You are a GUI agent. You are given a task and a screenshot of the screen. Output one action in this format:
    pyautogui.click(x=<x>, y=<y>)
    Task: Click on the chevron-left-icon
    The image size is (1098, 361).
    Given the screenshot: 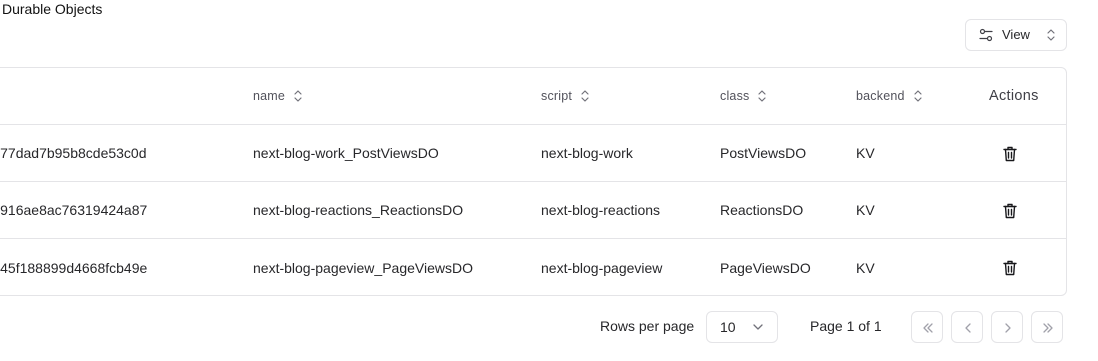 What is the action you would take?
    pyautogui.click(x=968, y=328)
    